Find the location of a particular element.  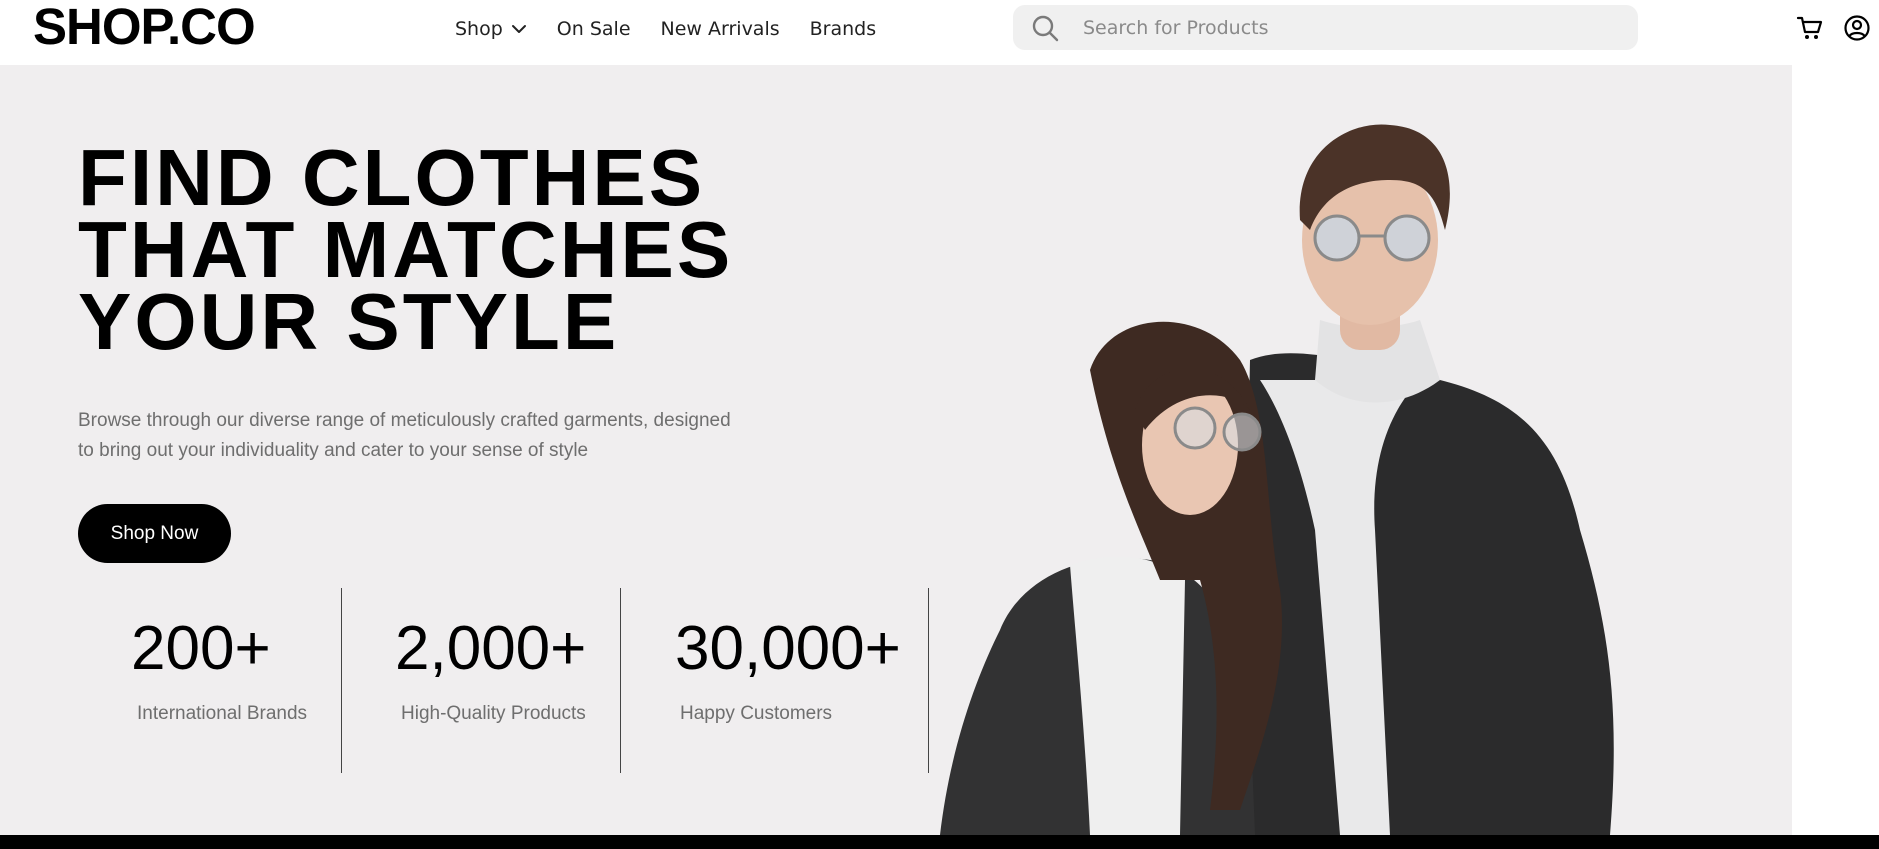

nav-item-on-sale: On Sale is located at coordinates (594, 29).